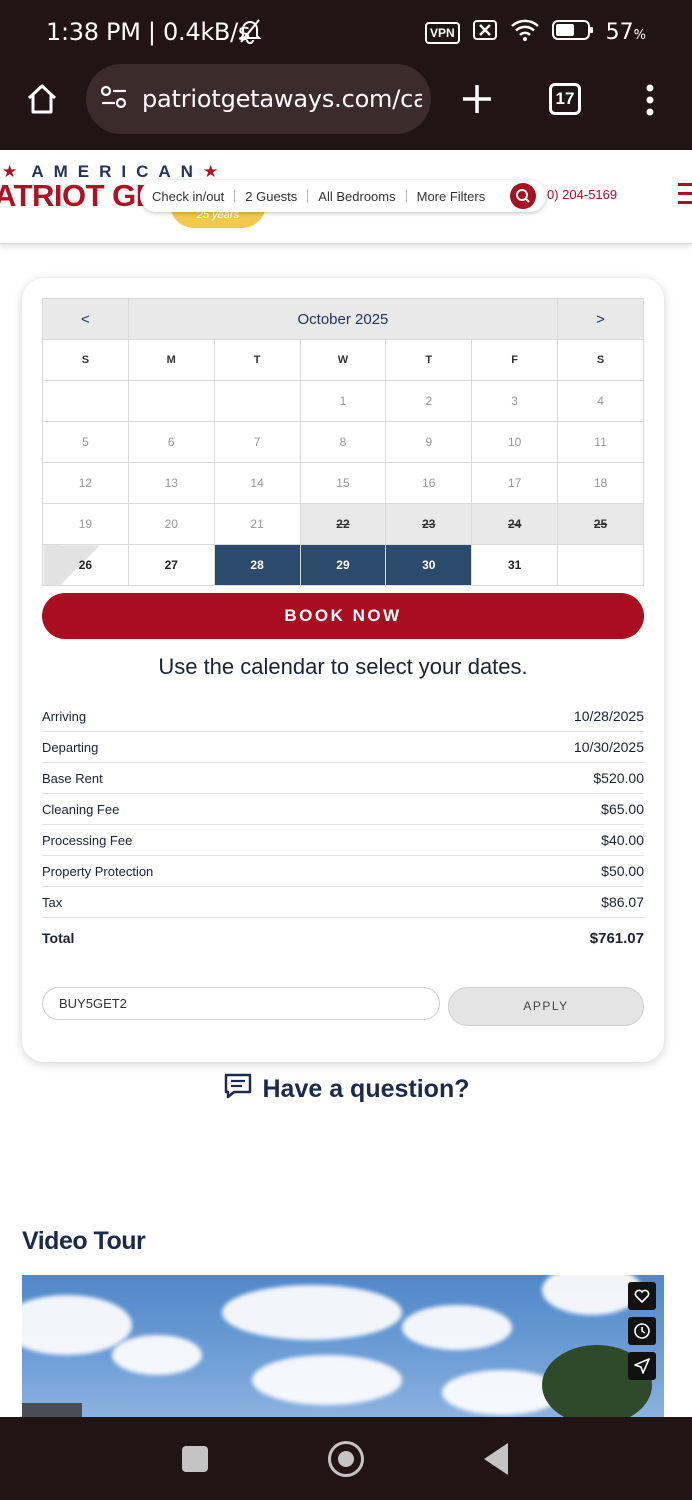  I want to click on calendar-day: 29, so click(343, 565).